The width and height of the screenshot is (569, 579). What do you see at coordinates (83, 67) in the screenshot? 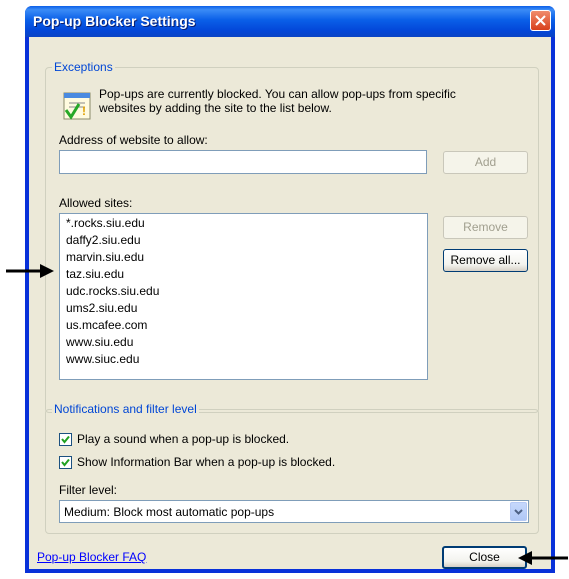
I see `exceptions-legend: Exceptions` at bounding box center [83, 67].